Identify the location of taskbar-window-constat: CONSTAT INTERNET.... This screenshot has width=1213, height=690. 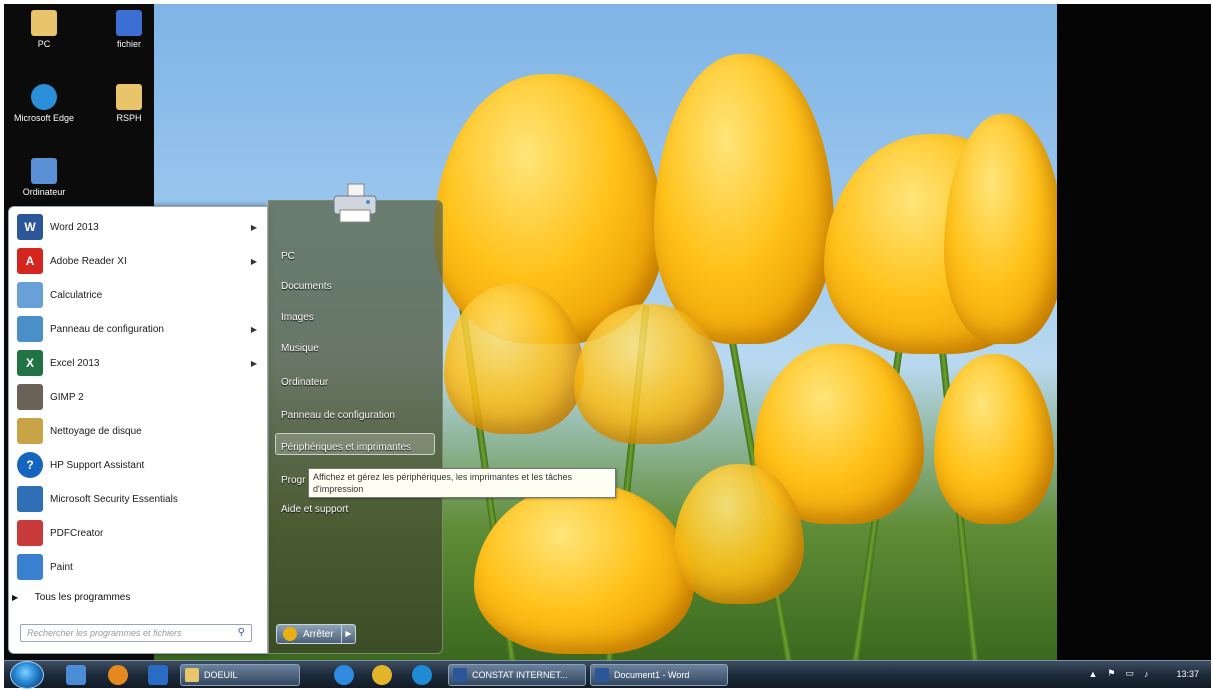
(517, 675).